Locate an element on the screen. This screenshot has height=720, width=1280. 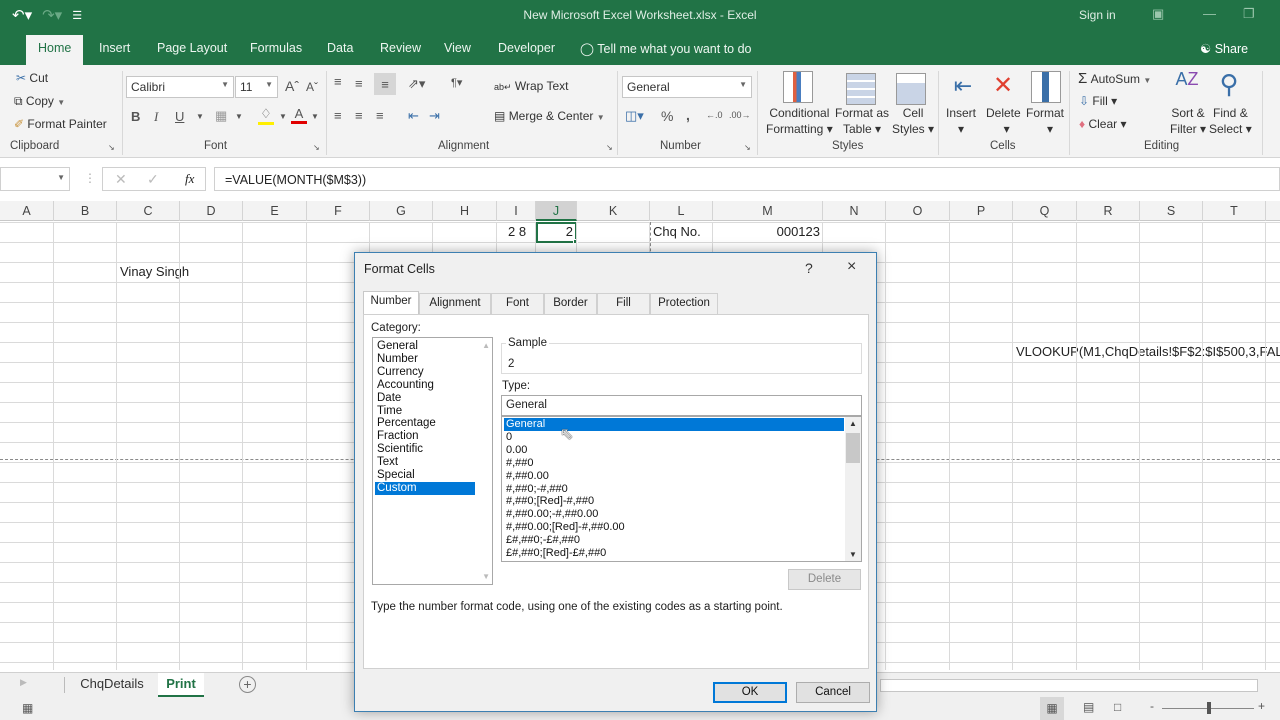
cell-styles-button: Cell Styles ▾ is located at coordinates (913, 121).